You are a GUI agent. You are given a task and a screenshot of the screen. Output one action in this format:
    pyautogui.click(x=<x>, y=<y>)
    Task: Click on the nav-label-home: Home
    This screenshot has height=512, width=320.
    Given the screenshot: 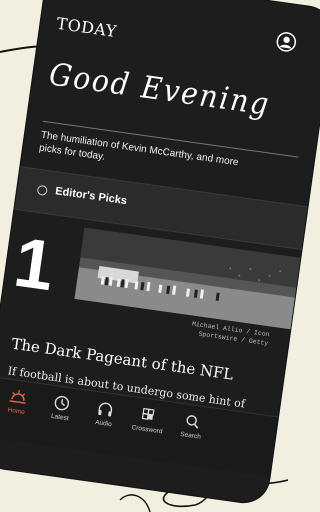 What is the action you would take?
    pyautogui.click(x=16, y=411)
    